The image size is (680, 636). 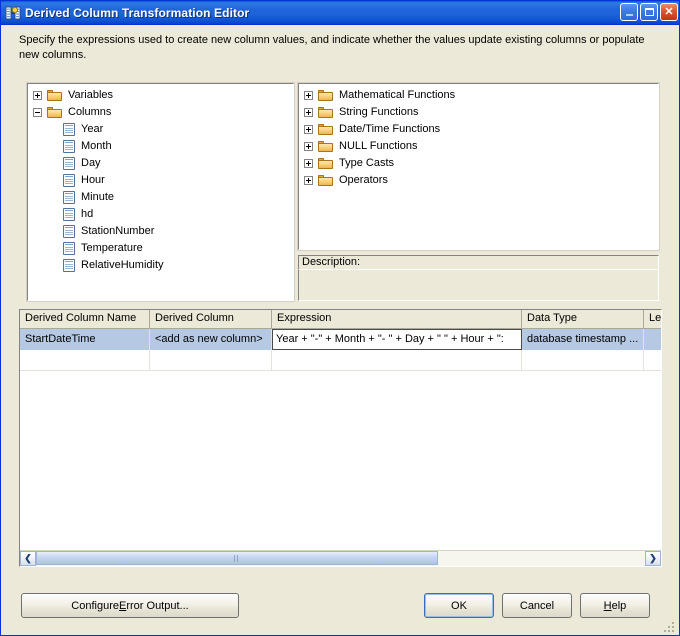 I want to click on column-label: Temperature, so click(x=112, y=248).